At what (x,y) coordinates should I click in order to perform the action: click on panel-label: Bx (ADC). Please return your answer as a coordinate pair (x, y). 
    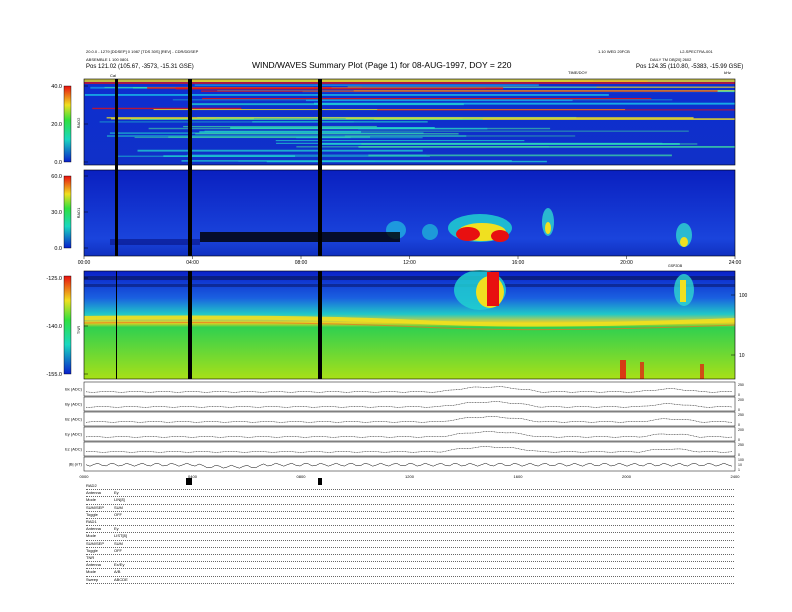
    Looking at the image, I should click on (74, 389).